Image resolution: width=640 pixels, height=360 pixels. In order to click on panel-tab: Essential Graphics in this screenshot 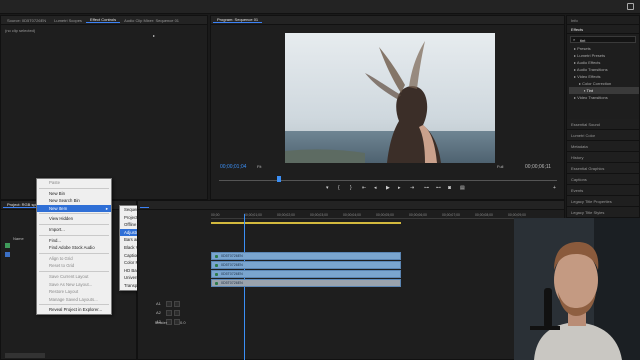, I will do `click(603, 168)`.